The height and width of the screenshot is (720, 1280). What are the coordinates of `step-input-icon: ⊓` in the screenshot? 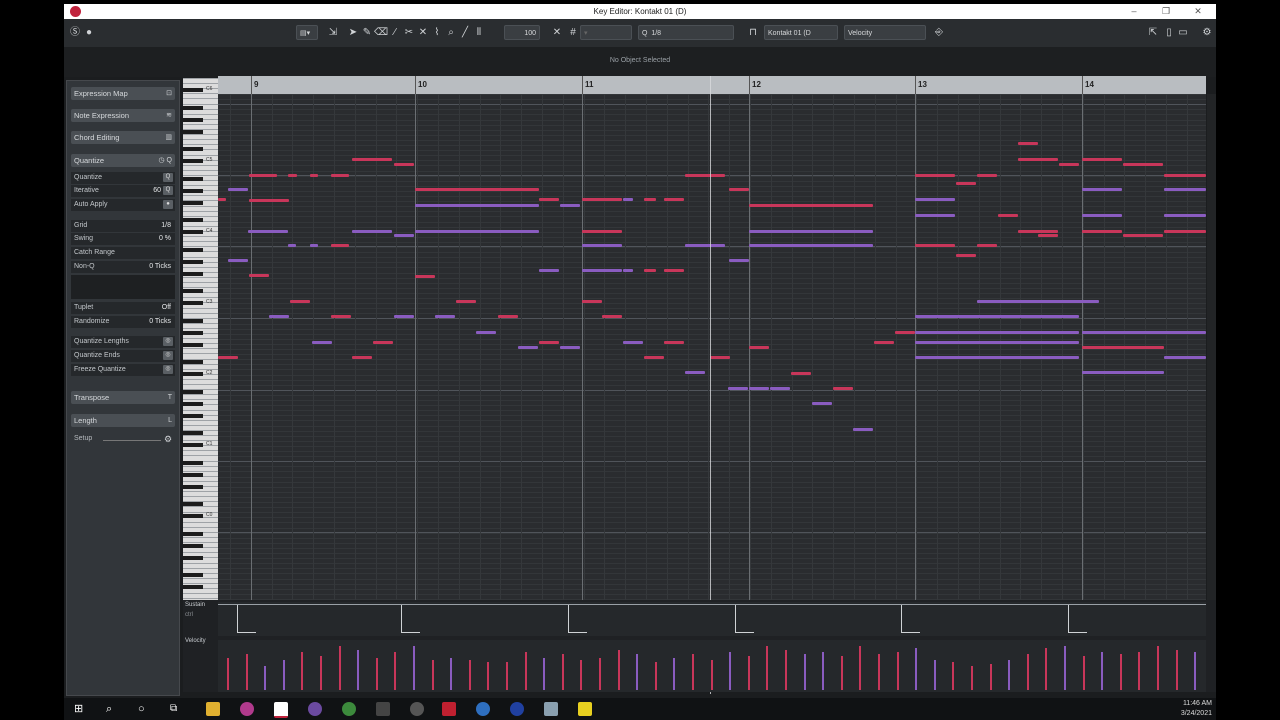 It's located at (753, 32).